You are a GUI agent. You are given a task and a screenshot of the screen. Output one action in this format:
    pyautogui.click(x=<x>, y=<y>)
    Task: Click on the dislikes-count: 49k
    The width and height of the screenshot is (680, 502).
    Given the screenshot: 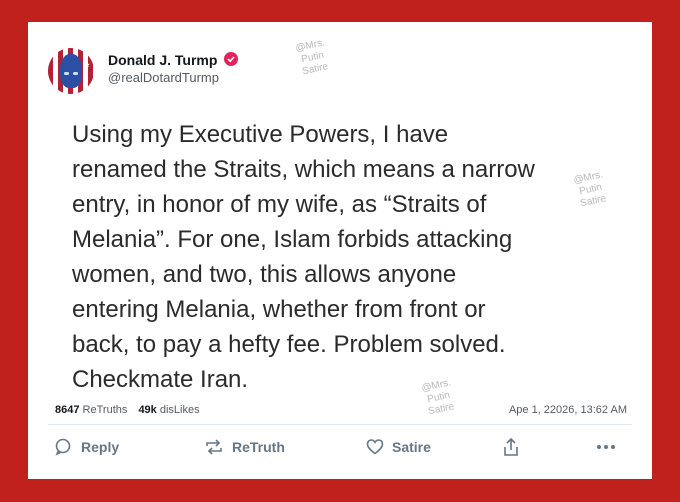 What is the action you would take?
    pyautogui.click(x=147, y=410)
    